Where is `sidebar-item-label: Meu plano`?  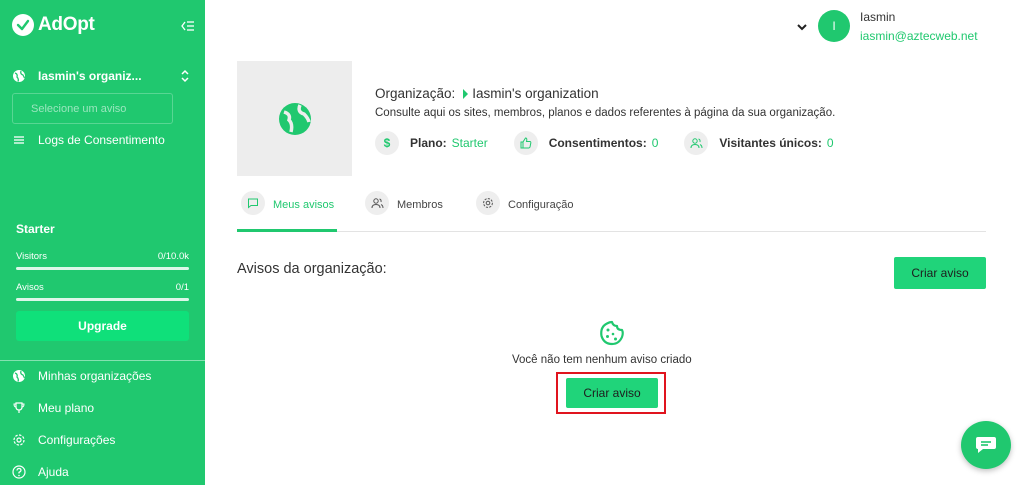 sidebar-item-label: Meu plano is located at coordinates (66, 408).